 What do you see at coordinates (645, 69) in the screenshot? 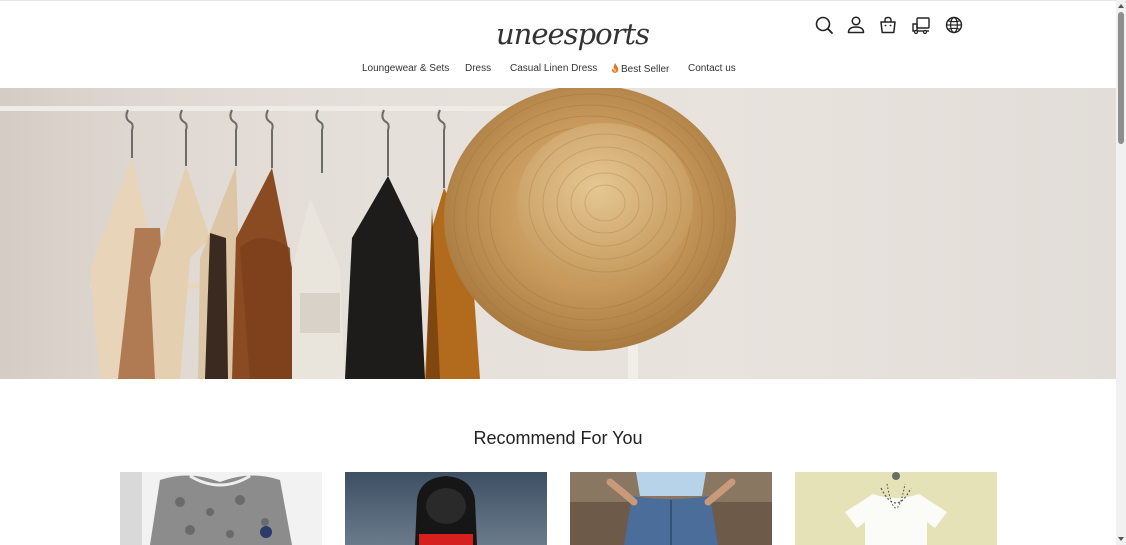
I see `nav-item-best-seller-label: Best Seller` at bounding box center [645, 69].